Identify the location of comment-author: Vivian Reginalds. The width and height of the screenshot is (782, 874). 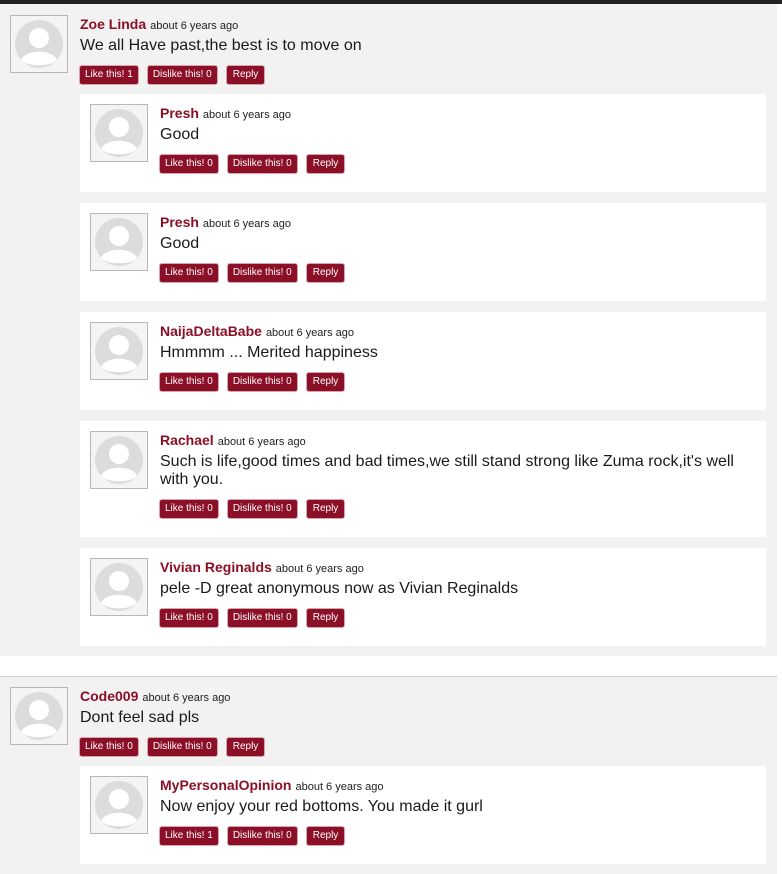
(216, 567).